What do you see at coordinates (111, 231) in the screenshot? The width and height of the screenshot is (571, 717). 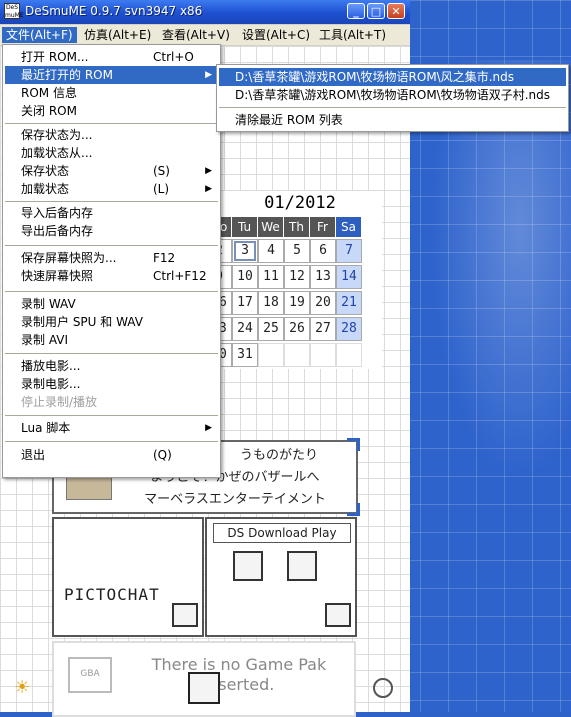 I see `menu-item-export-backup: 导出后备内存` at bounding box center [111, 231].